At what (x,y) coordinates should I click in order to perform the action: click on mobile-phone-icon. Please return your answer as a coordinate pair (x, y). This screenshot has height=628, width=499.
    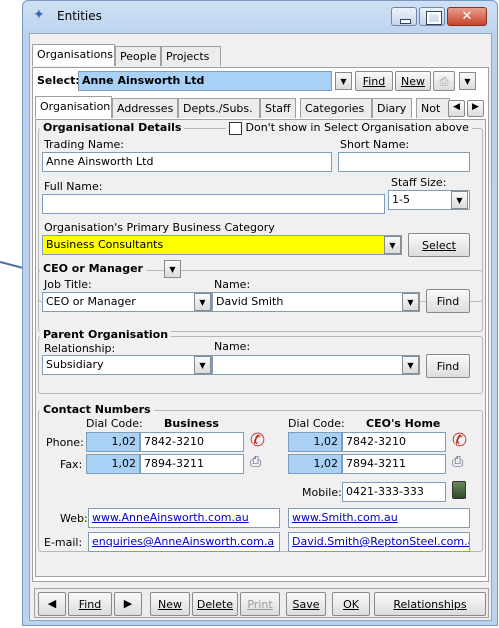
    Looking at the image, I should click on (459, 490).